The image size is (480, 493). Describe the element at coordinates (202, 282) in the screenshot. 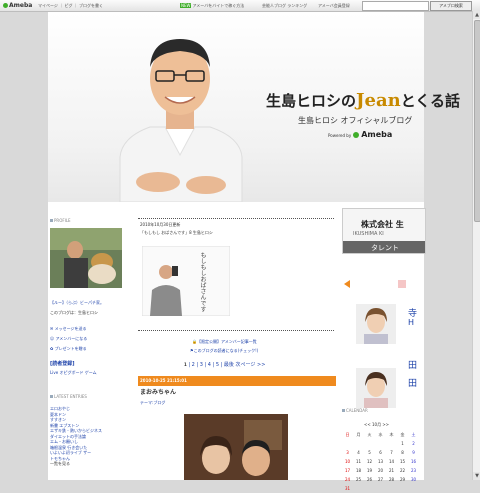

I see `book-title-text: もしもしおばさんです` at that location.